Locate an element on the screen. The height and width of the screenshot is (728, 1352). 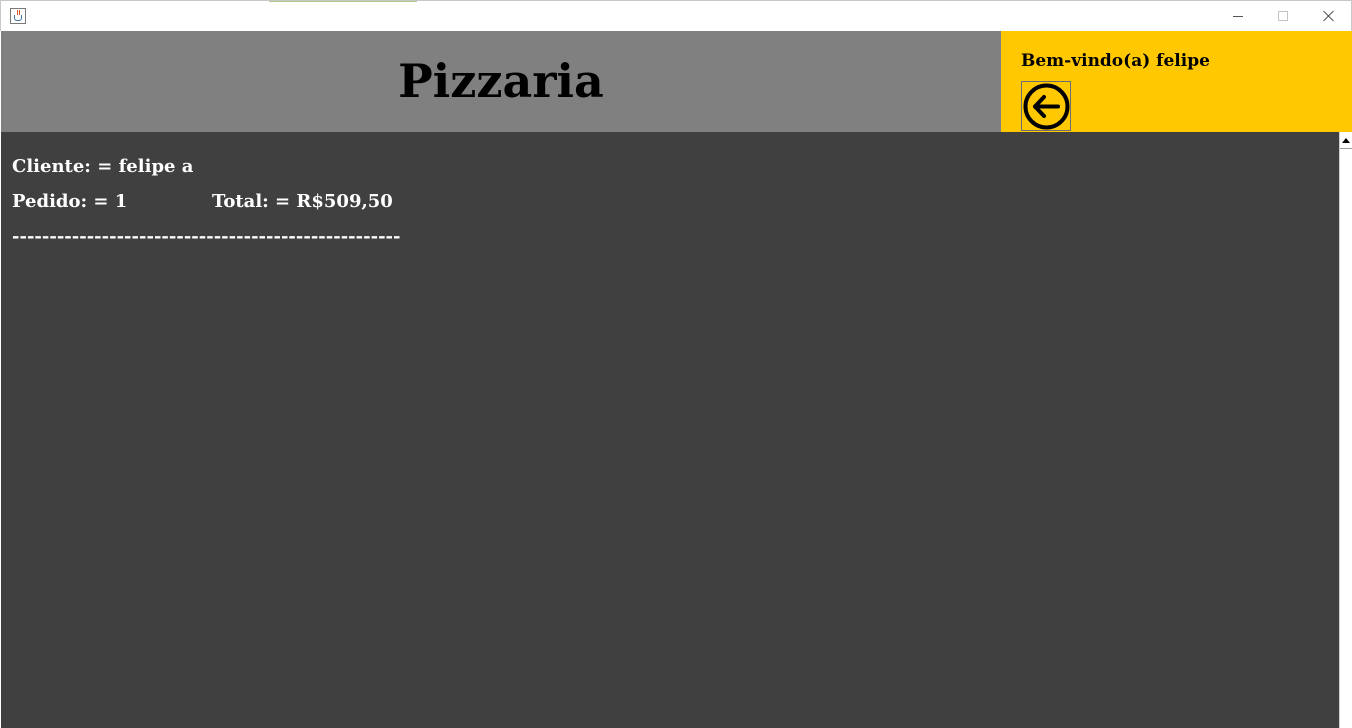
scroll-up-arrow-icon is located at coordinates (1346, 140).